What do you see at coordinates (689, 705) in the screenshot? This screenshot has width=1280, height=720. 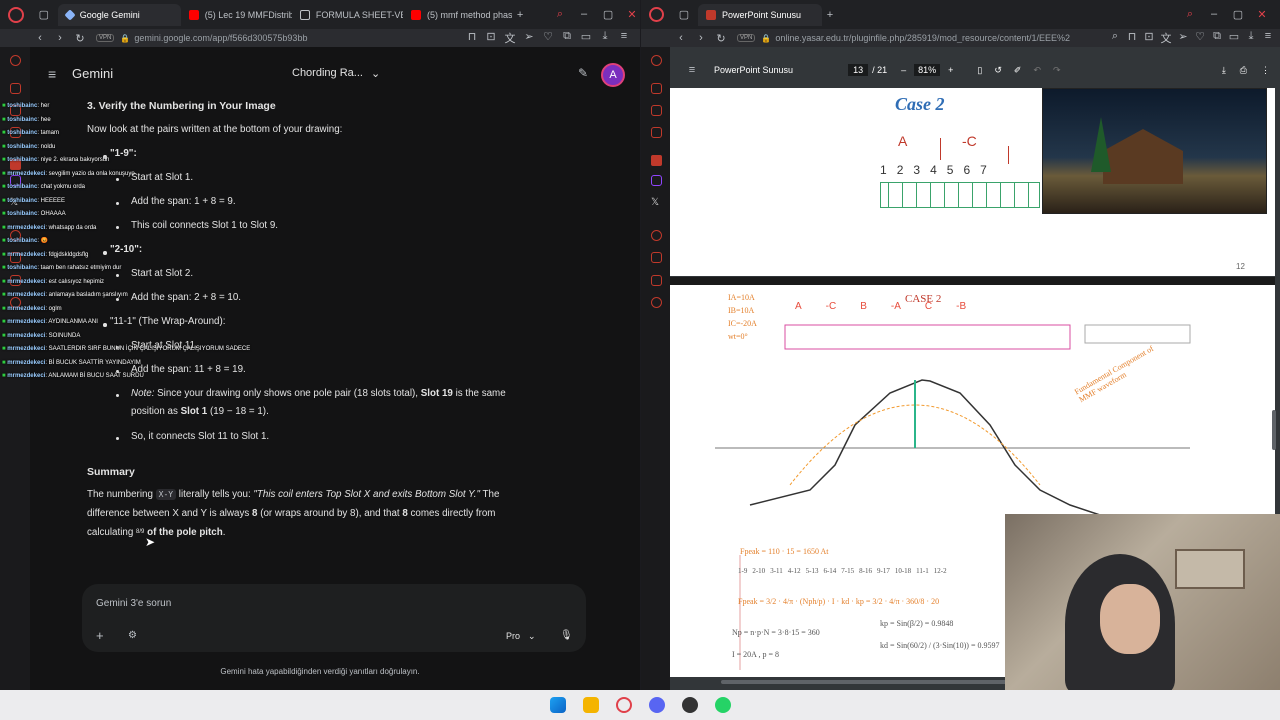 I see `obs-icon` at bounding box center [689, 705].